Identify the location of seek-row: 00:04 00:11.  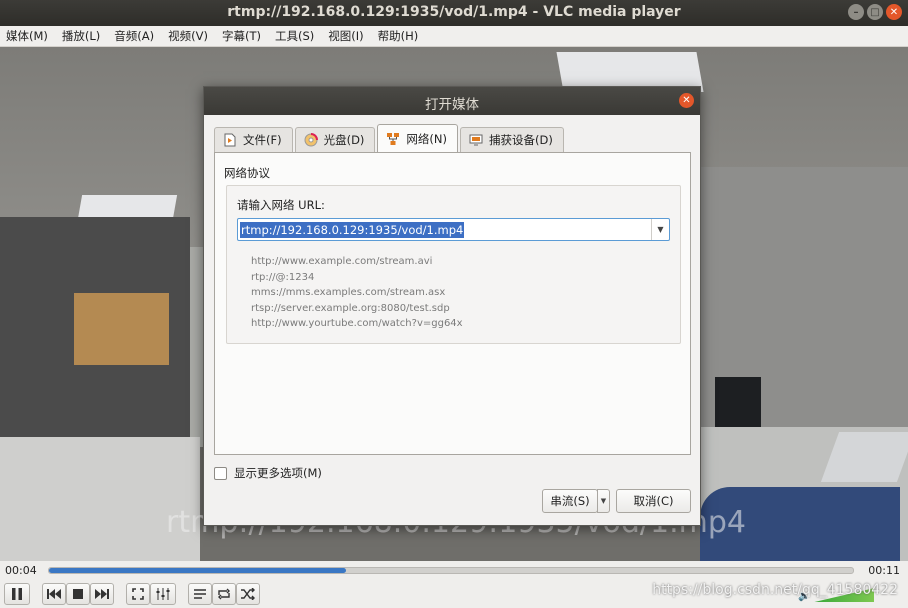
(454, 570).